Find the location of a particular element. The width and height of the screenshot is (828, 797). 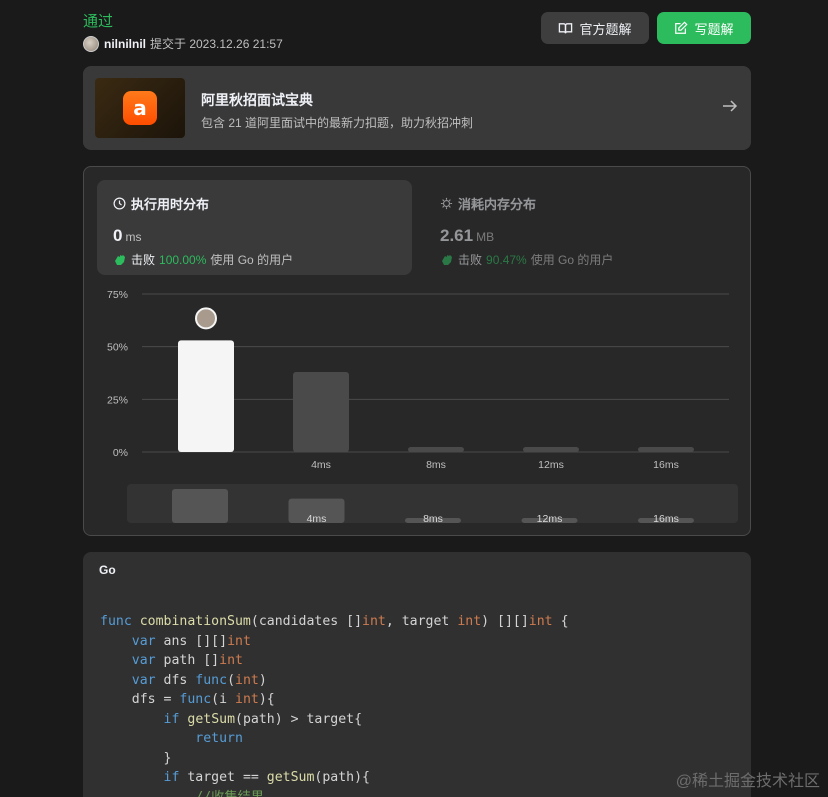

write-solution-label: 写题解 is located at coordinates (714, 29).